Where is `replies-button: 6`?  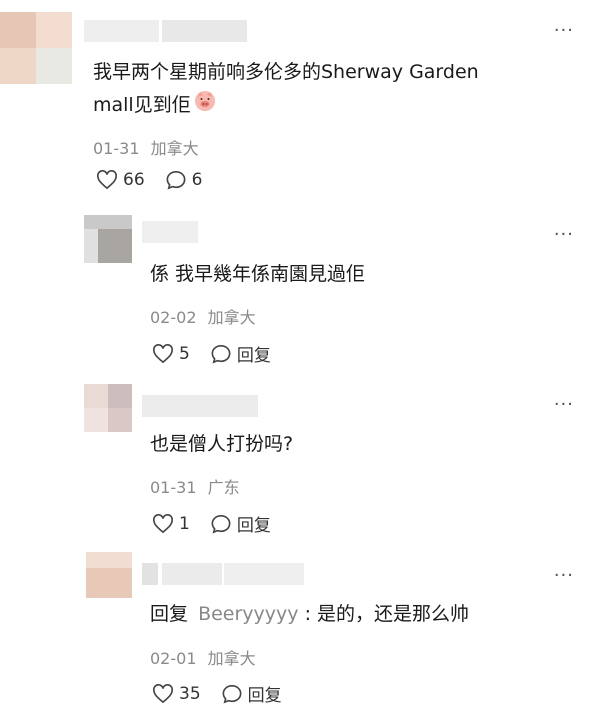
replies-button: 6 is located at coordinates (184, 180).